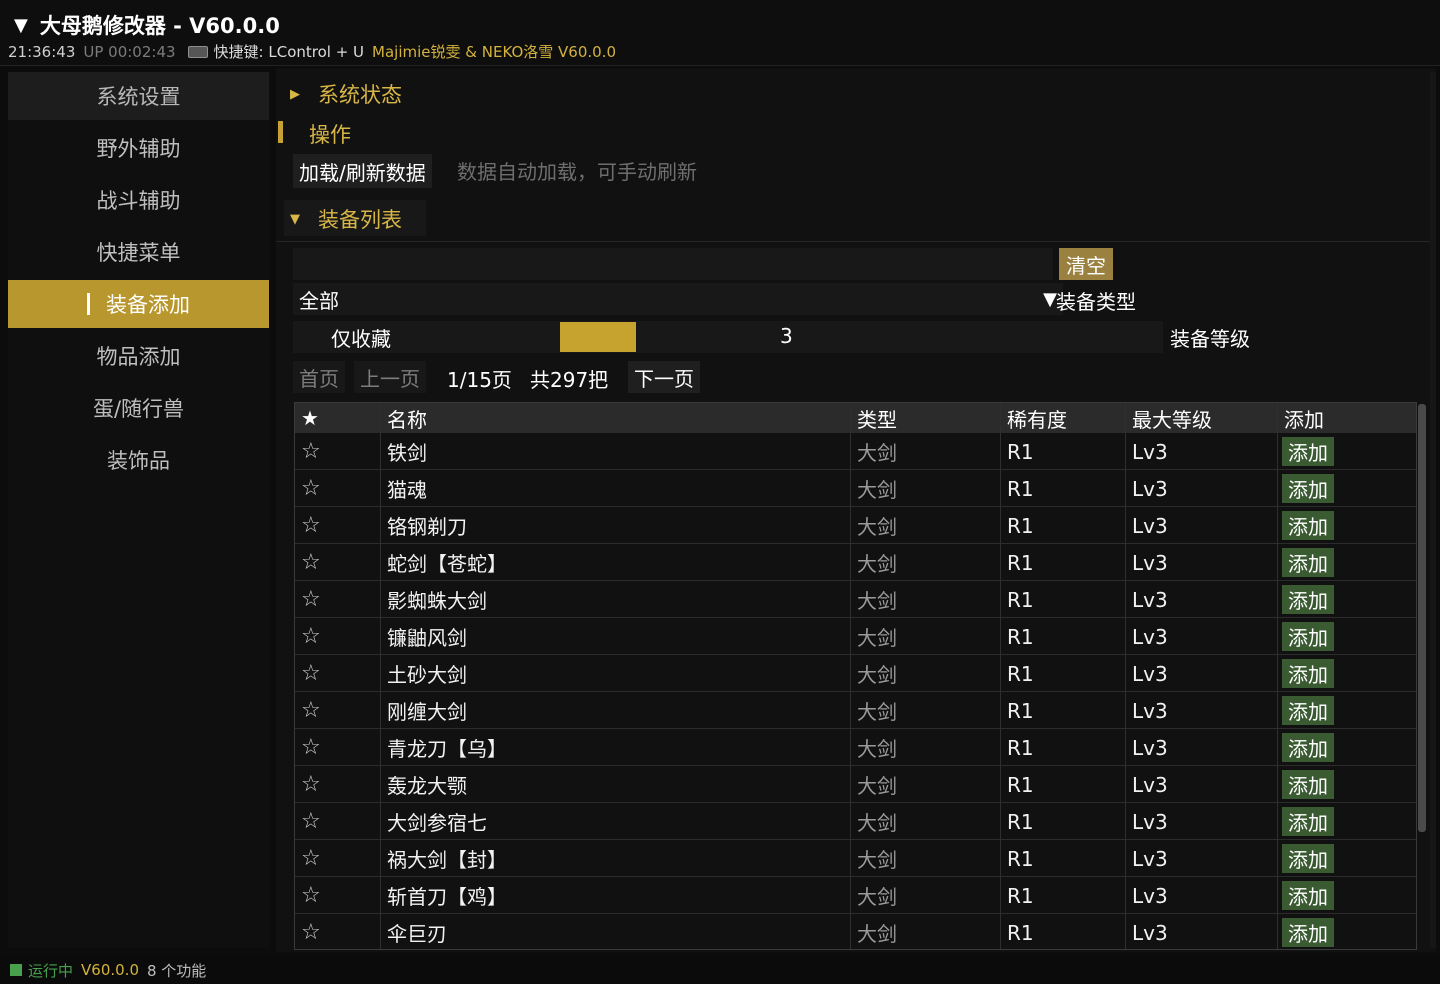 Image resolution: width=1440 pixels, height=984 pixels. What do you see at coordinates (569, 380) in the screenshot?
I see `total-count: 共297把` at bounding box center [569, 380].